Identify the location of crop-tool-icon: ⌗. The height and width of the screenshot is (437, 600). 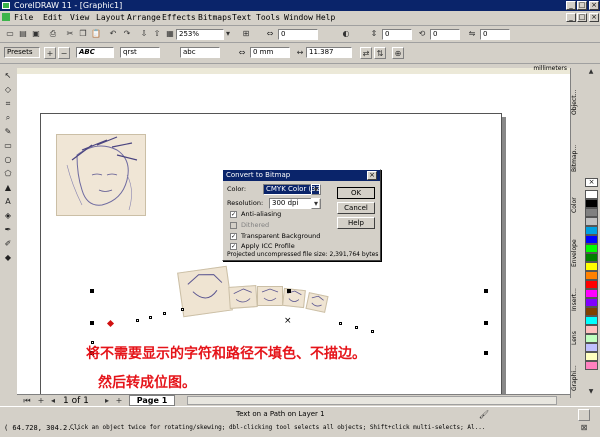
(8, 104).